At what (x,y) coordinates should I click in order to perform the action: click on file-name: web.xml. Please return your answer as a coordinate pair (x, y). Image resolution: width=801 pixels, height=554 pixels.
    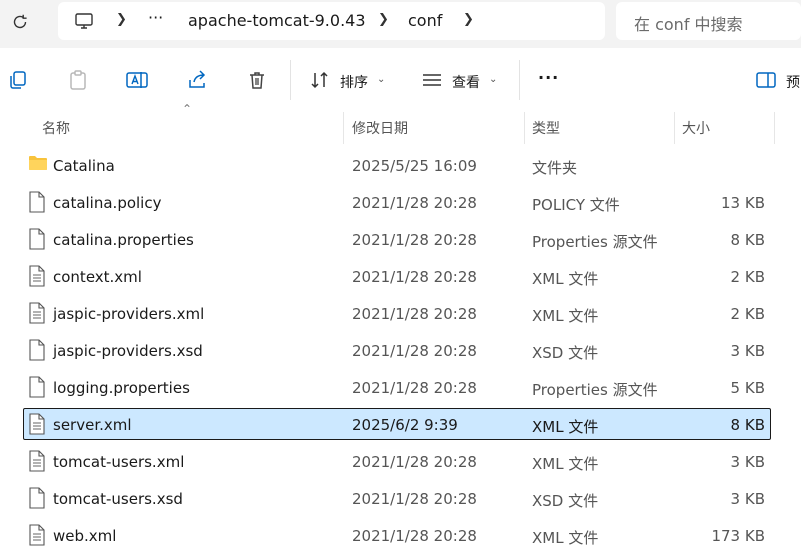
    Looking at the image, I should click on (85, 536).